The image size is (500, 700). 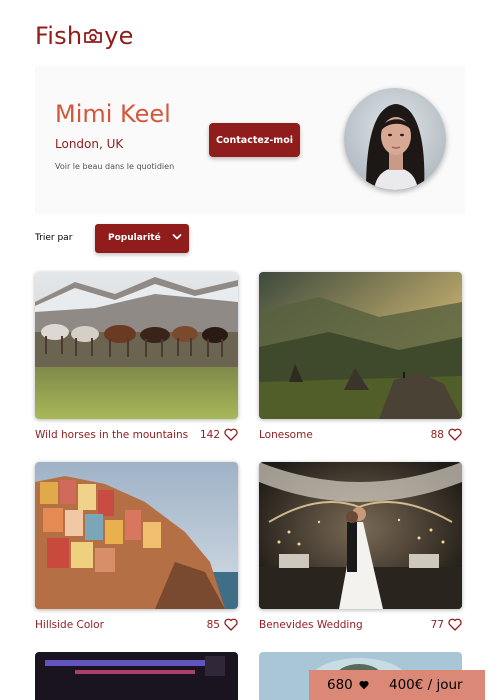 I want to click on contact-button: Contactez-moi, so click(x=254, y=140).